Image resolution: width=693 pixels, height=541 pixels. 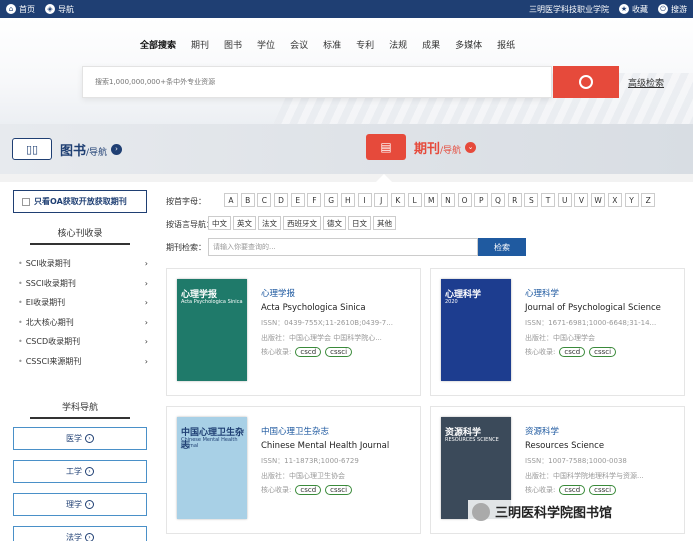 What do you see at coordinates (200, 44) in the screenshot?
I see `search-category: 期刊` at bounding box center [200, 44].